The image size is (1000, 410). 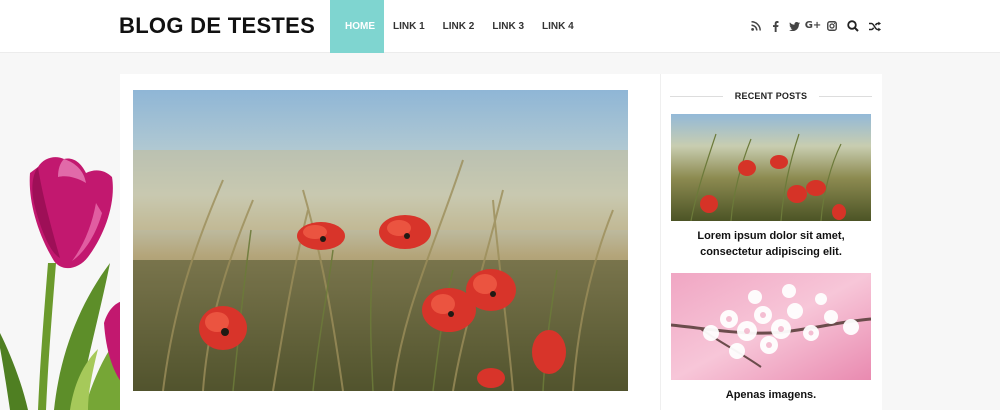 I want to click on nav-link-3: LINK 3, so click(x=508, y=26).